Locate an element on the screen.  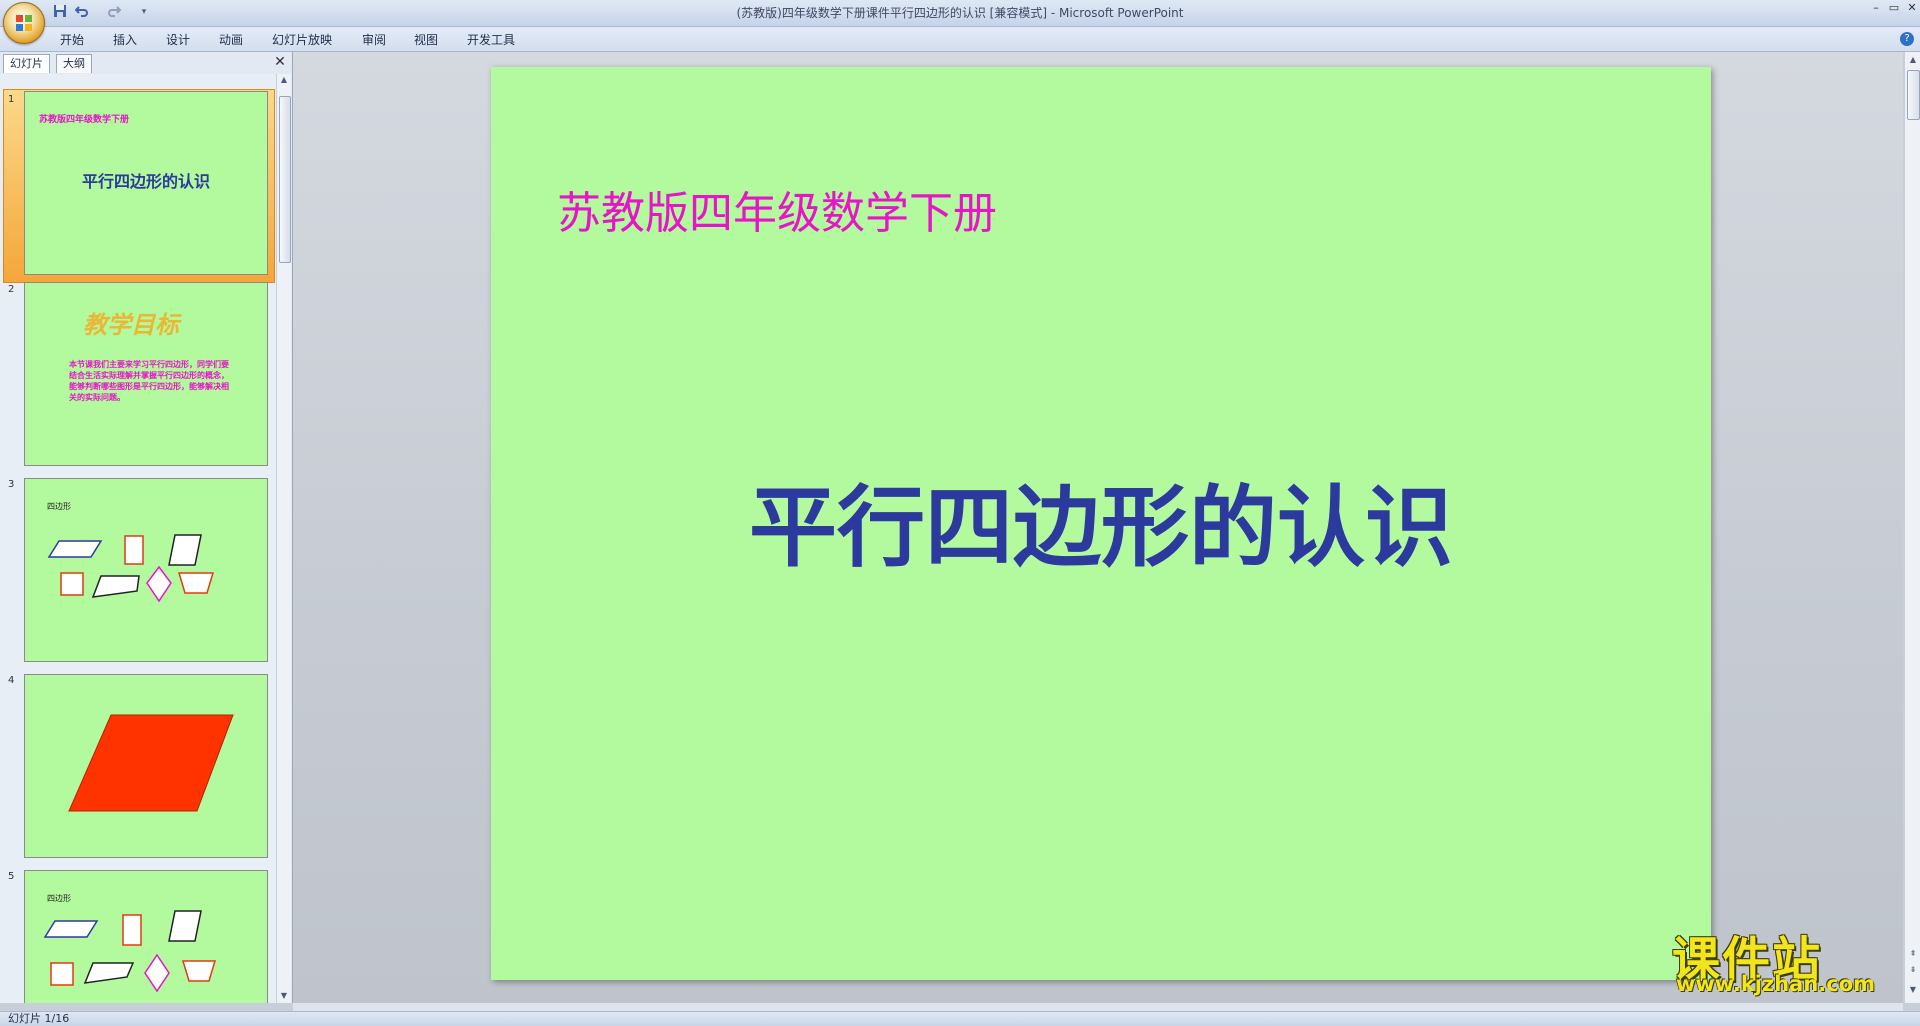
tab-review: 审阅 is located at coordinates (374, 39).